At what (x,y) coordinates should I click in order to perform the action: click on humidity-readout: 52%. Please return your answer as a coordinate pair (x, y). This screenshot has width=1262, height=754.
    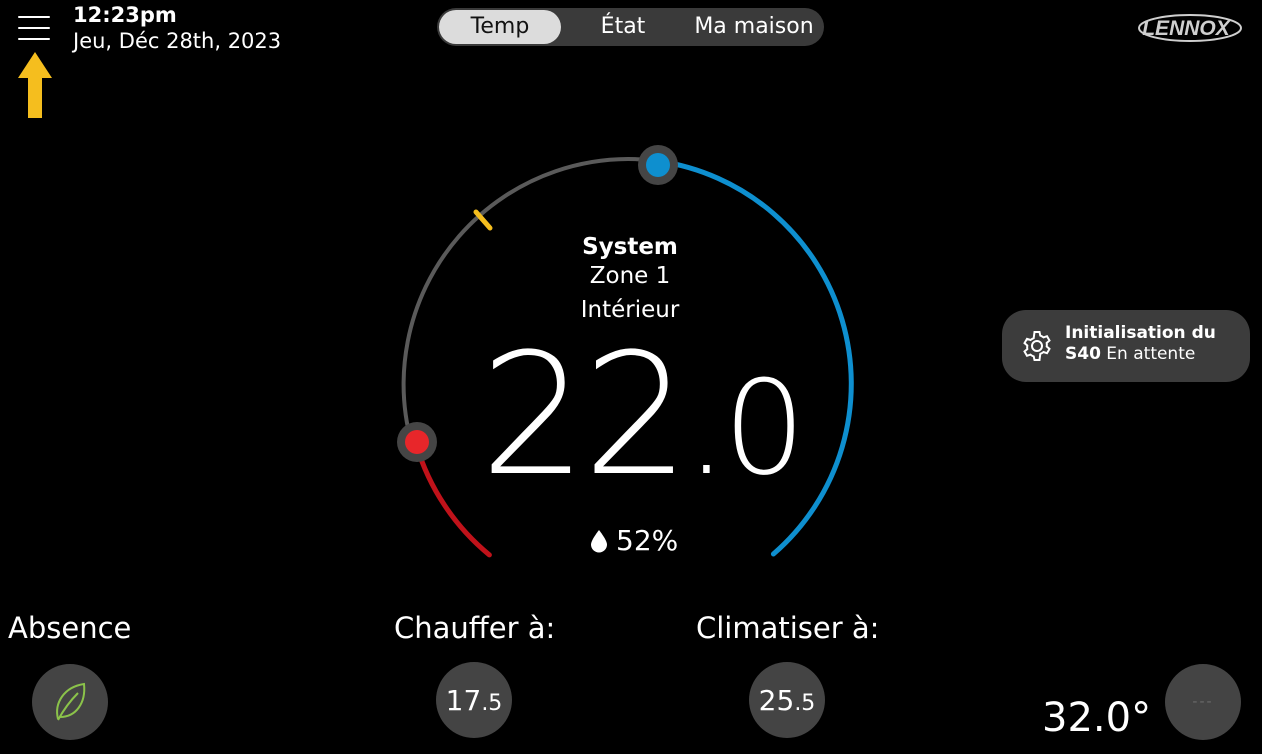
    Looking at the image, I should click on (634, 541).